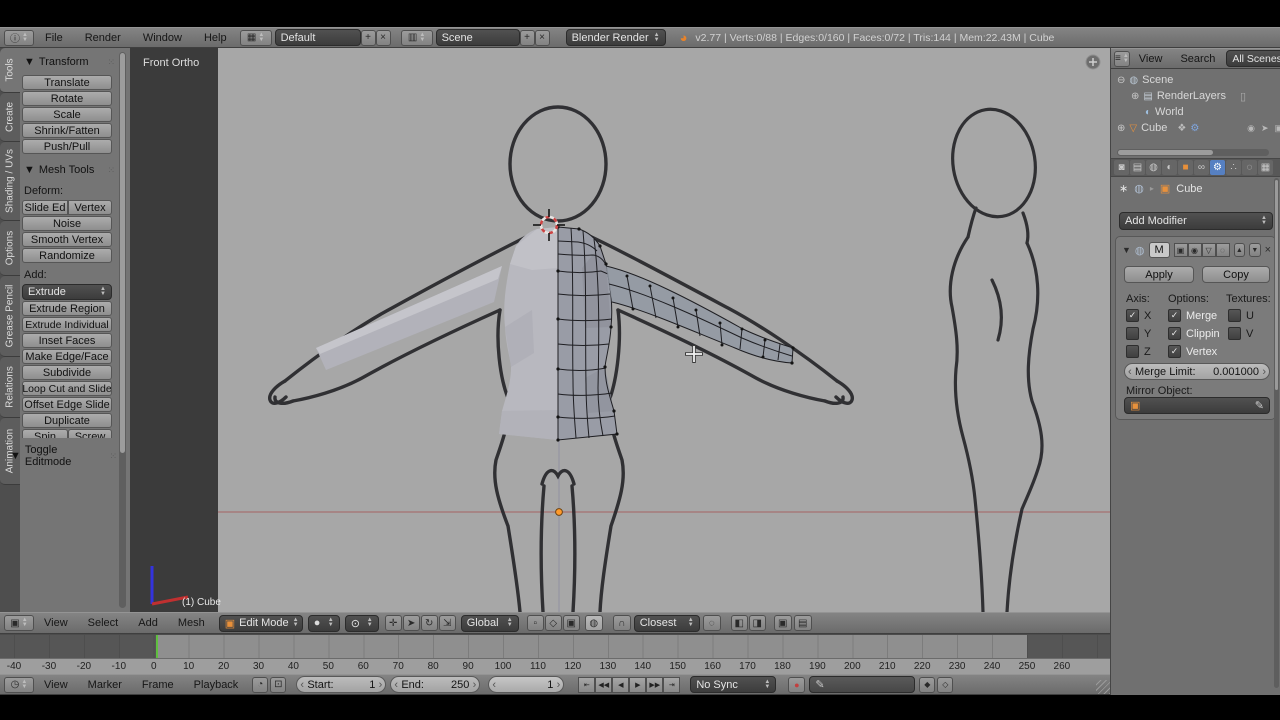 The image size is (1280, 720). I want to click on close-layout-button: ×, so click(383, 37).